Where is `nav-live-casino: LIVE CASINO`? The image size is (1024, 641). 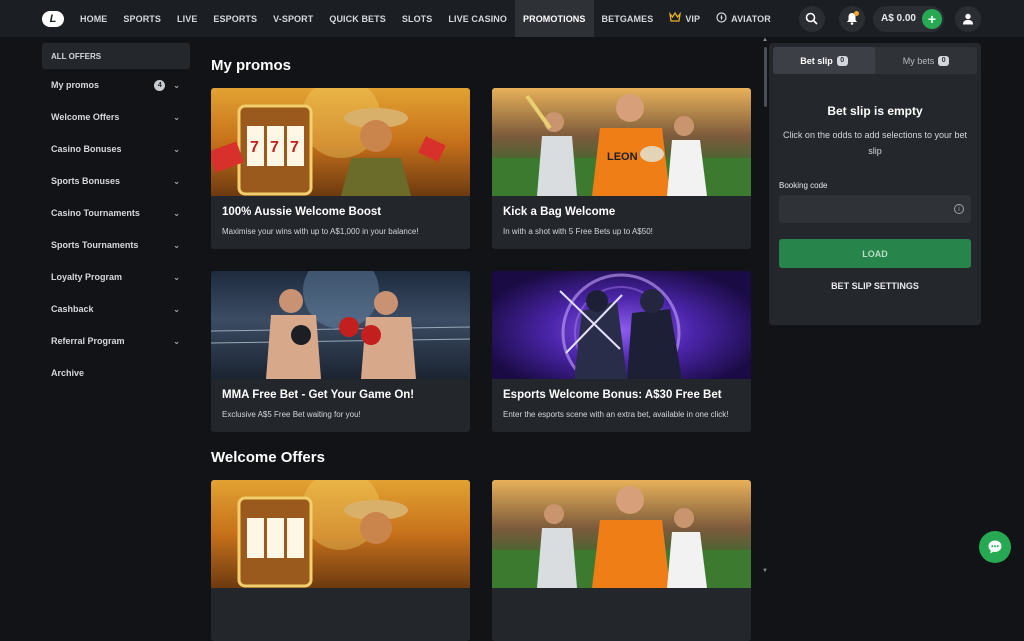
nav-live-casino: LIVE CASINO is located at coordinates (477, 18).